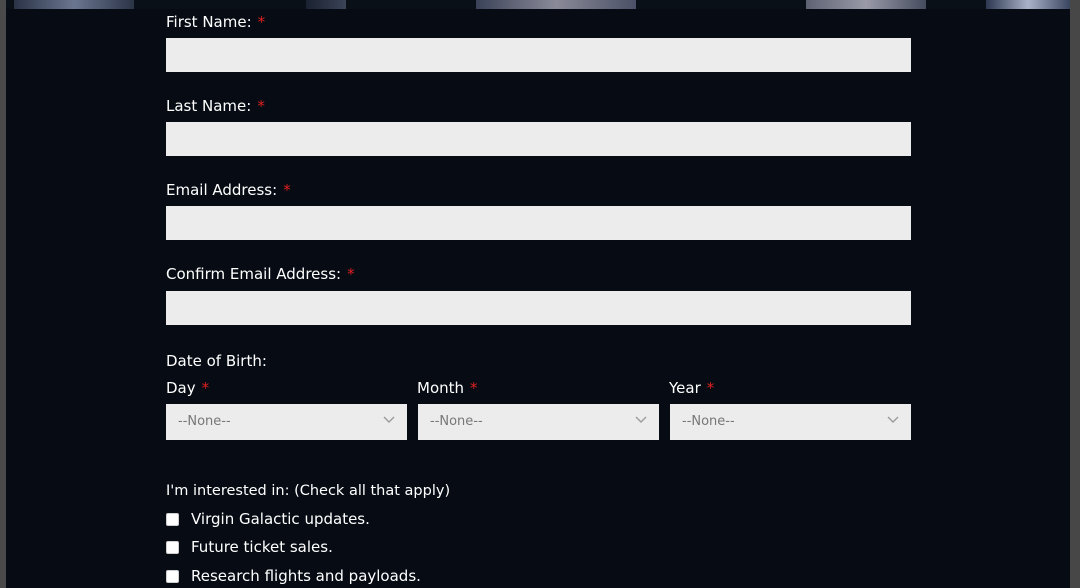 The height and width of the screenshot is (588, 1080). Describe the element at coordinates (216, 361) in the screenshot. I see `dob-heading: Date of Birth:` at that location.